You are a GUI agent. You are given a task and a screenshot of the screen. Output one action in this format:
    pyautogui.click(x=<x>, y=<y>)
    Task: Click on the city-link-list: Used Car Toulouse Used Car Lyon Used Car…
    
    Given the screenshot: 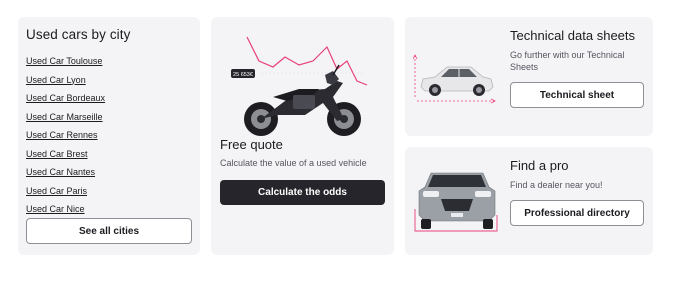 What is the action you would take?
    pyautogui.click(x=109, y=134)
    